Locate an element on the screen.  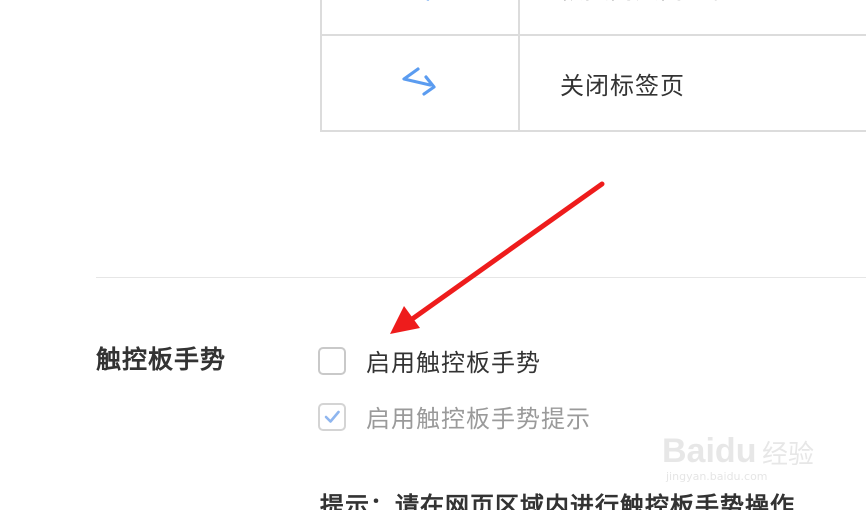
enable-touchpad-hint-checkbox is located at coordinates (332, 416).